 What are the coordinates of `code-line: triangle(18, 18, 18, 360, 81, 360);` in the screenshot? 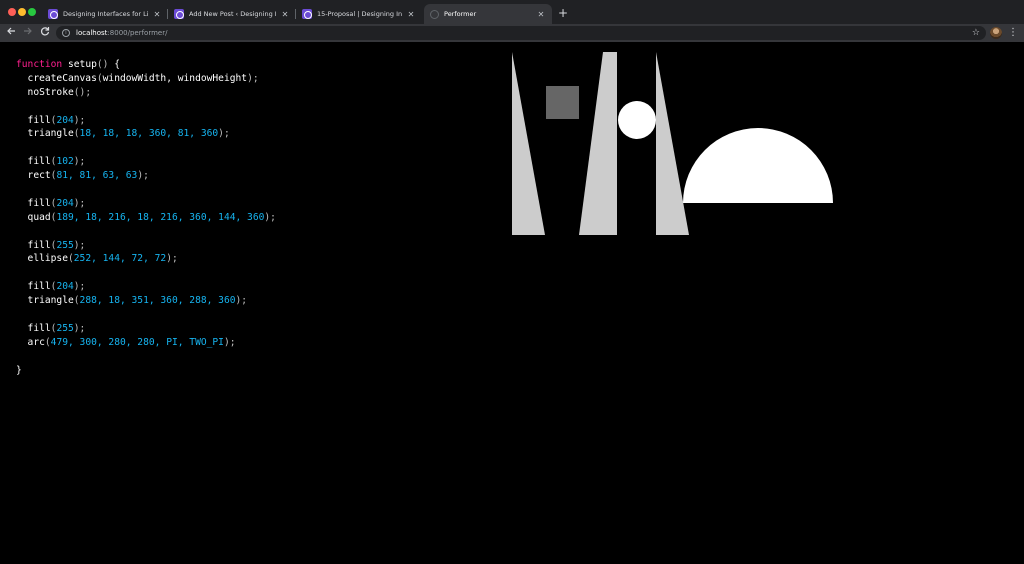 It's located at (146, 134).